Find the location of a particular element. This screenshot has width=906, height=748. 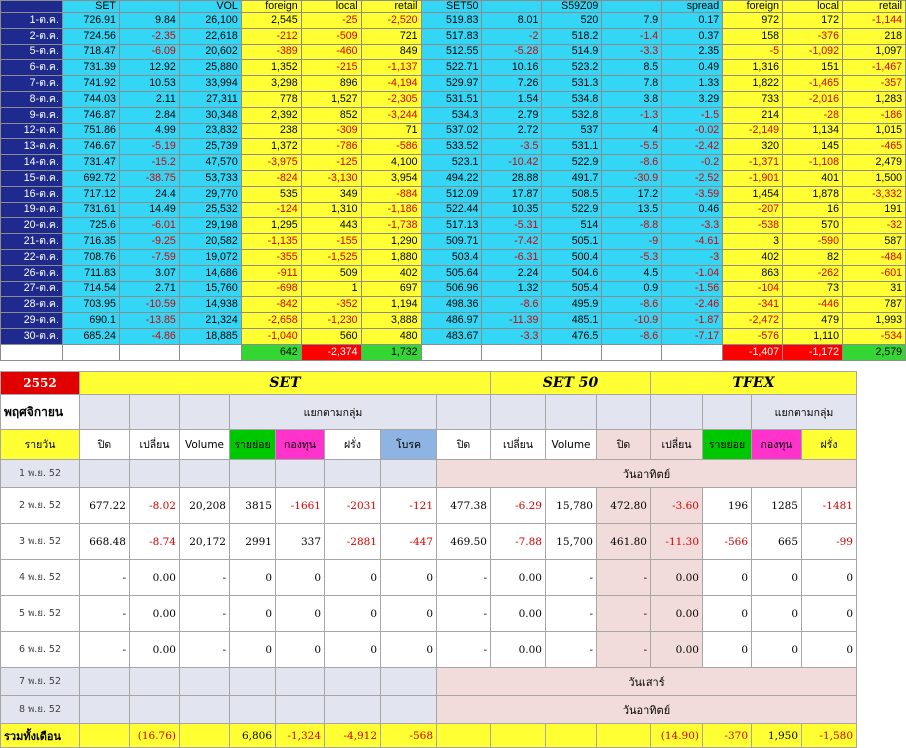

value-cell: 746.87 is located at coordinates (90, 115).